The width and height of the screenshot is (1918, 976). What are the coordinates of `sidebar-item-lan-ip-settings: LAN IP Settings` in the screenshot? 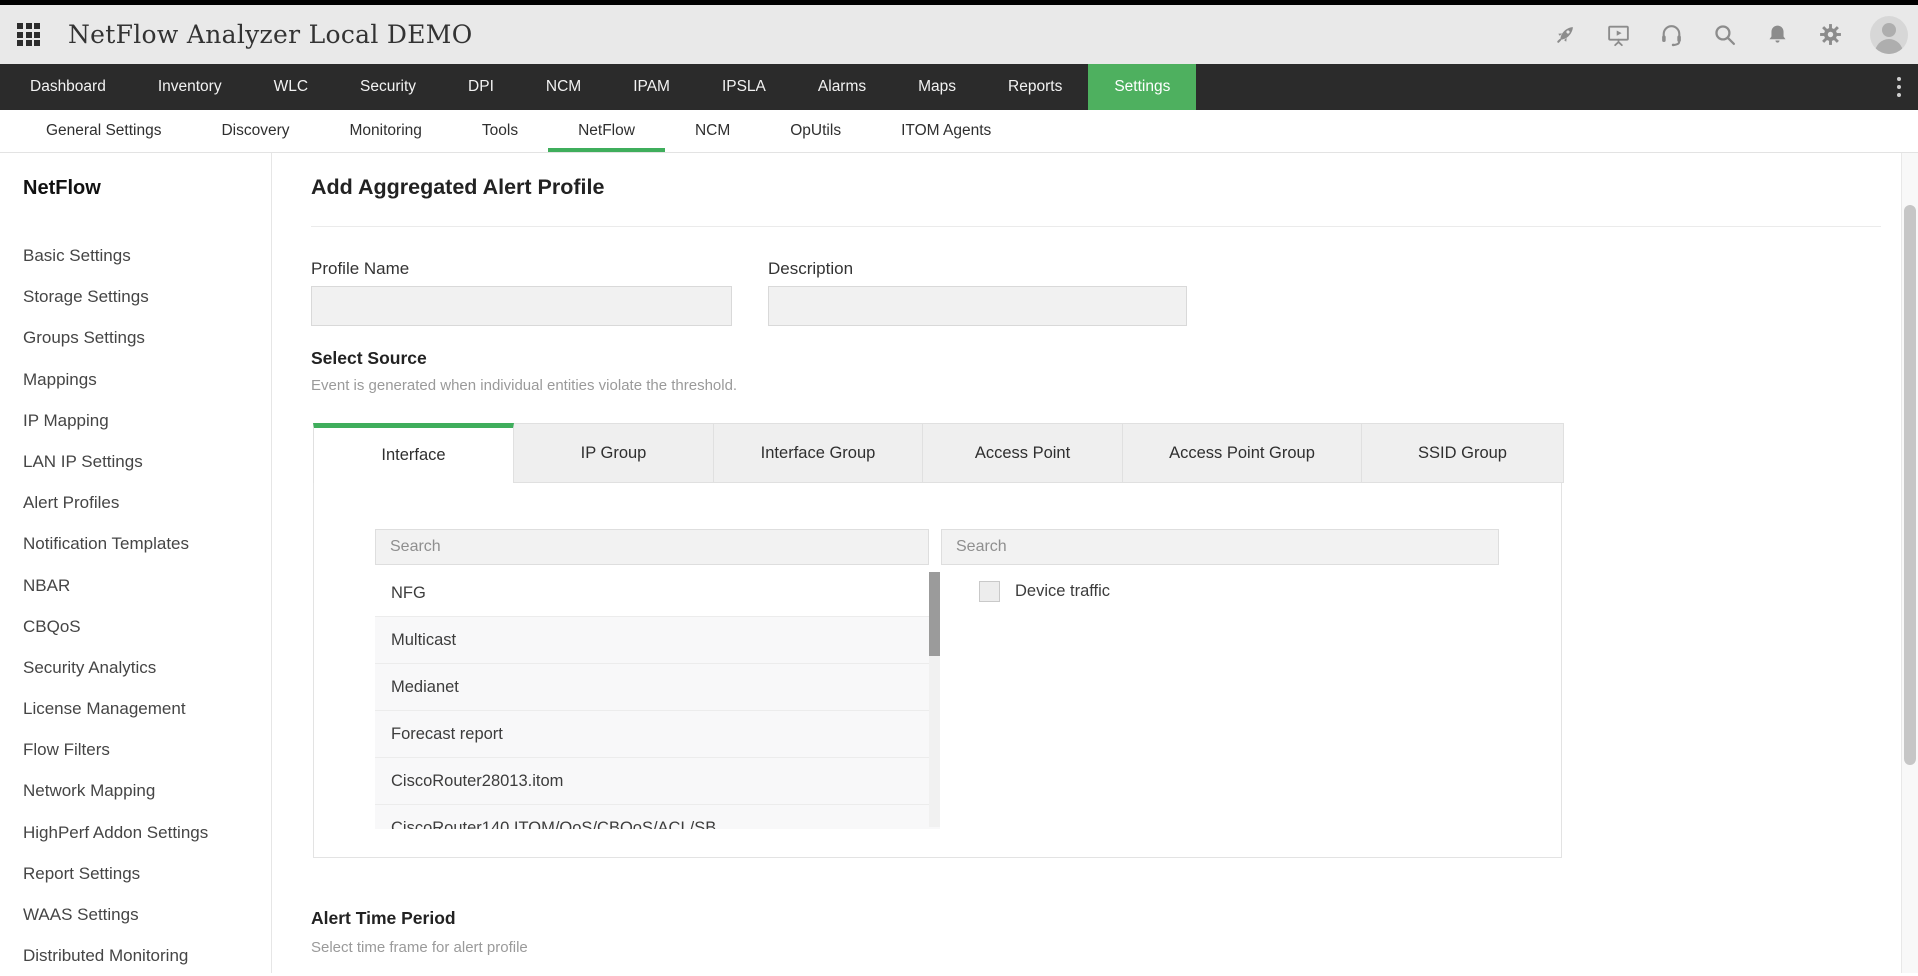 It's located at (135, 461).